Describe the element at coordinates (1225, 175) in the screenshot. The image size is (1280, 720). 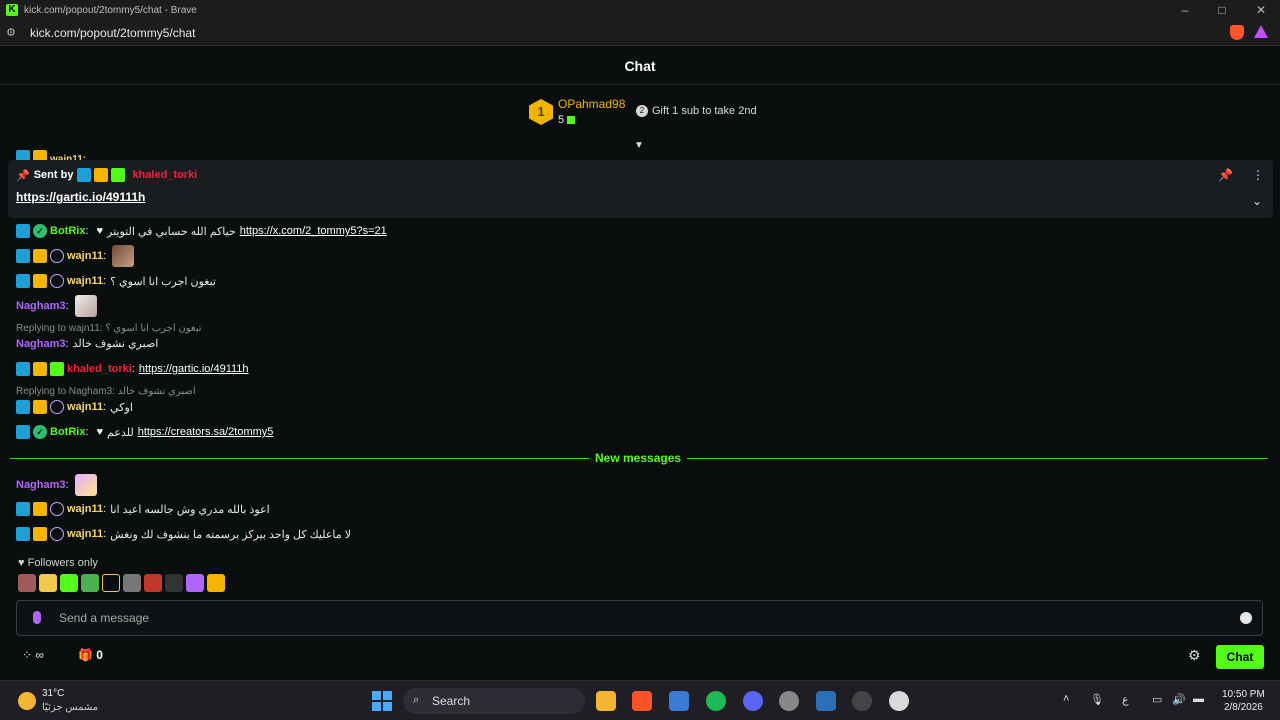
I see `unpin-icon: 📌` at that location.